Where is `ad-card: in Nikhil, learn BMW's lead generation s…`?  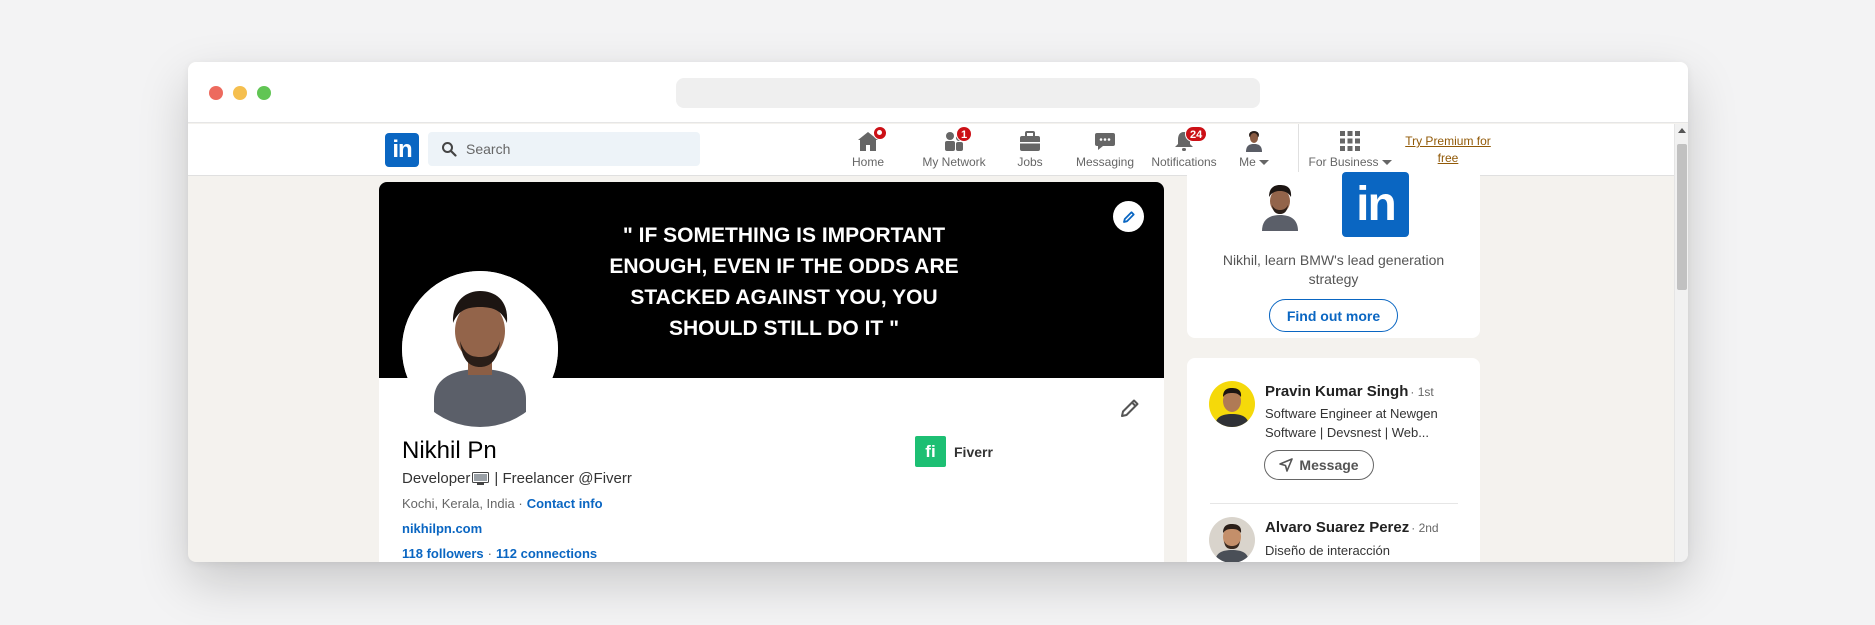
ad-card: in Nikhil, learn BMW's lead generation s… is located at coordinates (1333, 255).